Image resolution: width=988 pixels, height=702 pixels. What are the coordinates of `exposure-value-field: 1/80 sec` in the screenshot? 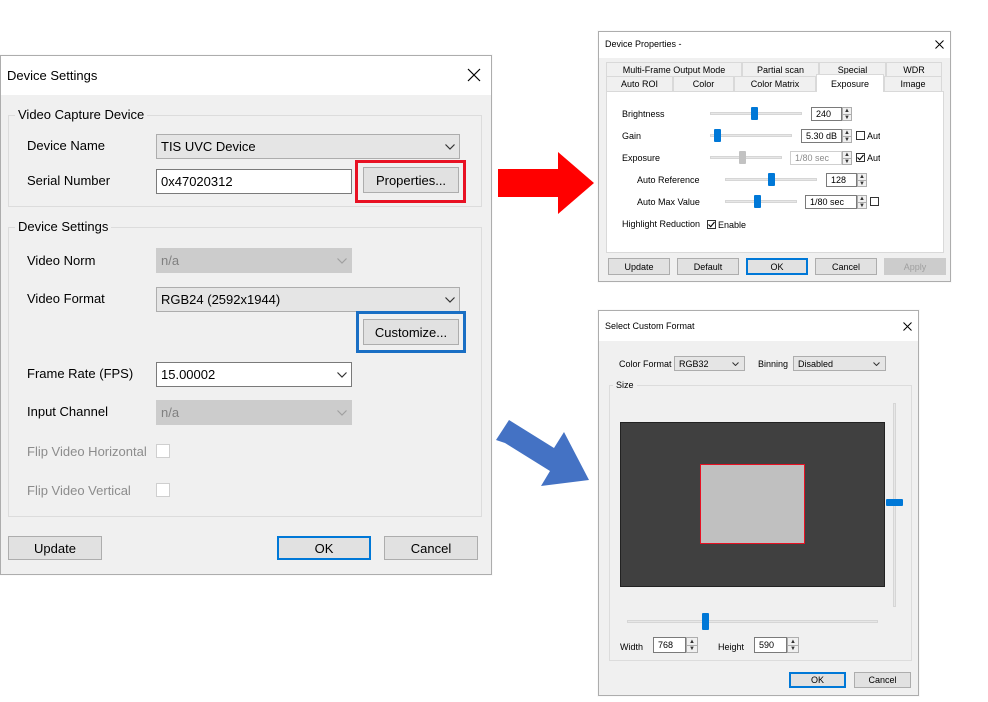 It's located at (816, 158).